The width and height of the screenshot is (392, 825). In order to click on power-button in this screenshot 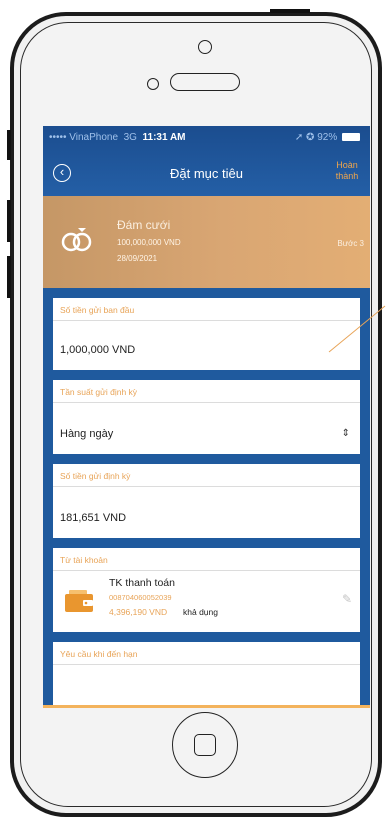, I will do `click(290, 11)`.